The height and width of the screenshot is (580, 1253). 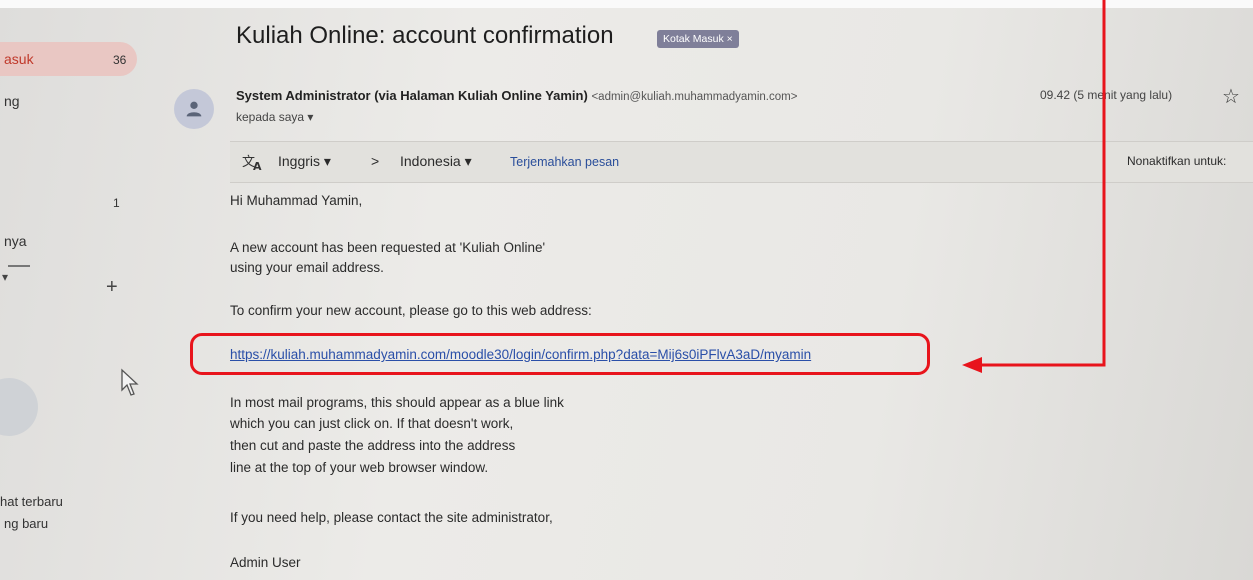 What do you see at coordinates (1034, 186) in the screenshot?
I see `annotation-arrow` at bounding box center [1034, 186].